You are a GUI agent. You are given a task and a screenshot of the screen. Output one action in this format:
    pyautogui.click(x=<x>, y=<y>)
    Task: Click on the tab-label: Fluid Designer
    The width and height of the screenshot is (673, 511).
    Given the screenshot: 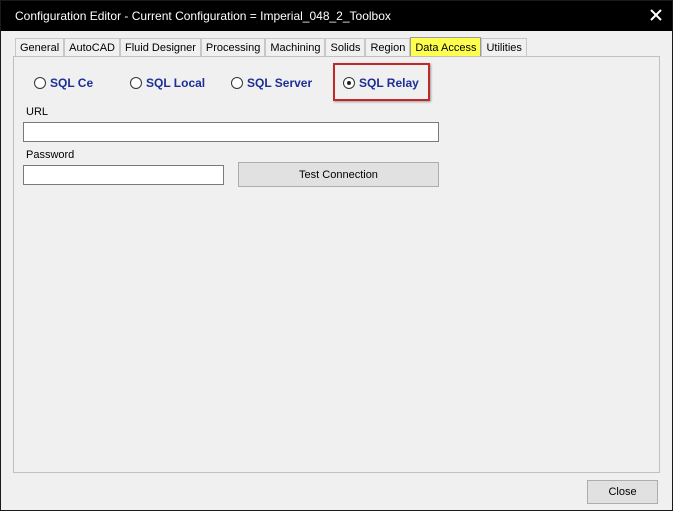 What is the action you would take?
    pyautogui.click(x=160, y=48)
    